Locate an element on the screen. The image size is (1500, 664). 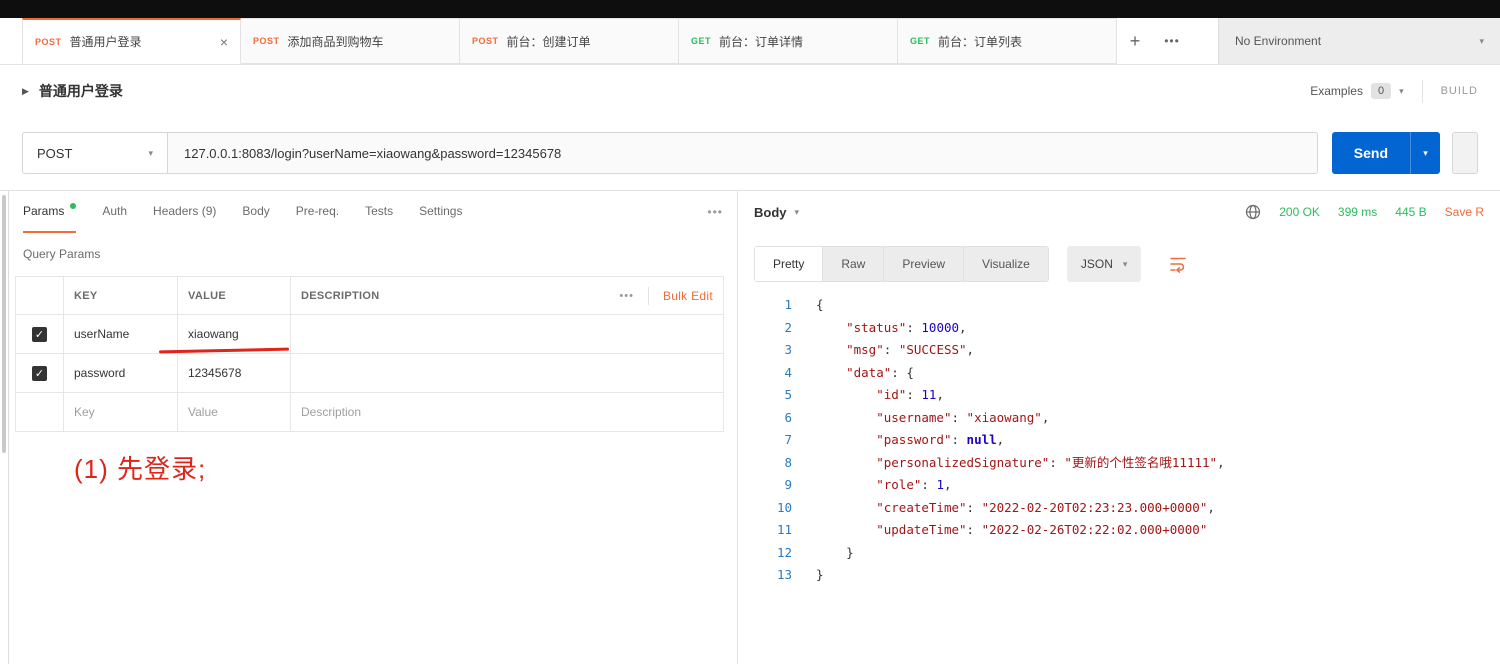
examples-dropdown: Examples is located at coordinates (1336, 91).